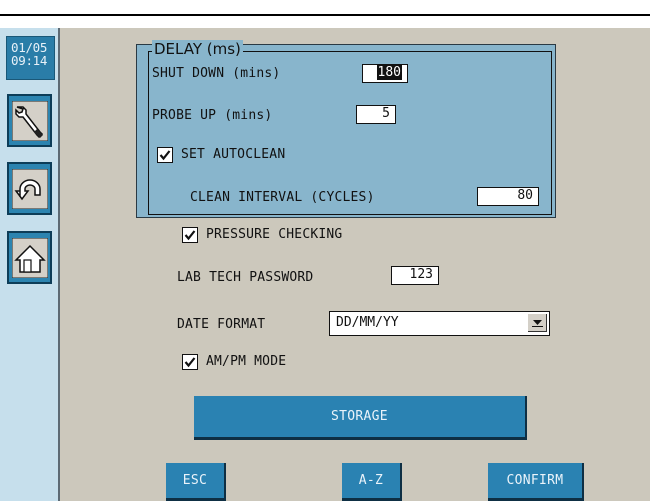 This screenshot has width=650, height=501. I want to click on delay-group-legend: DELAY (ms), so click(197, 49).